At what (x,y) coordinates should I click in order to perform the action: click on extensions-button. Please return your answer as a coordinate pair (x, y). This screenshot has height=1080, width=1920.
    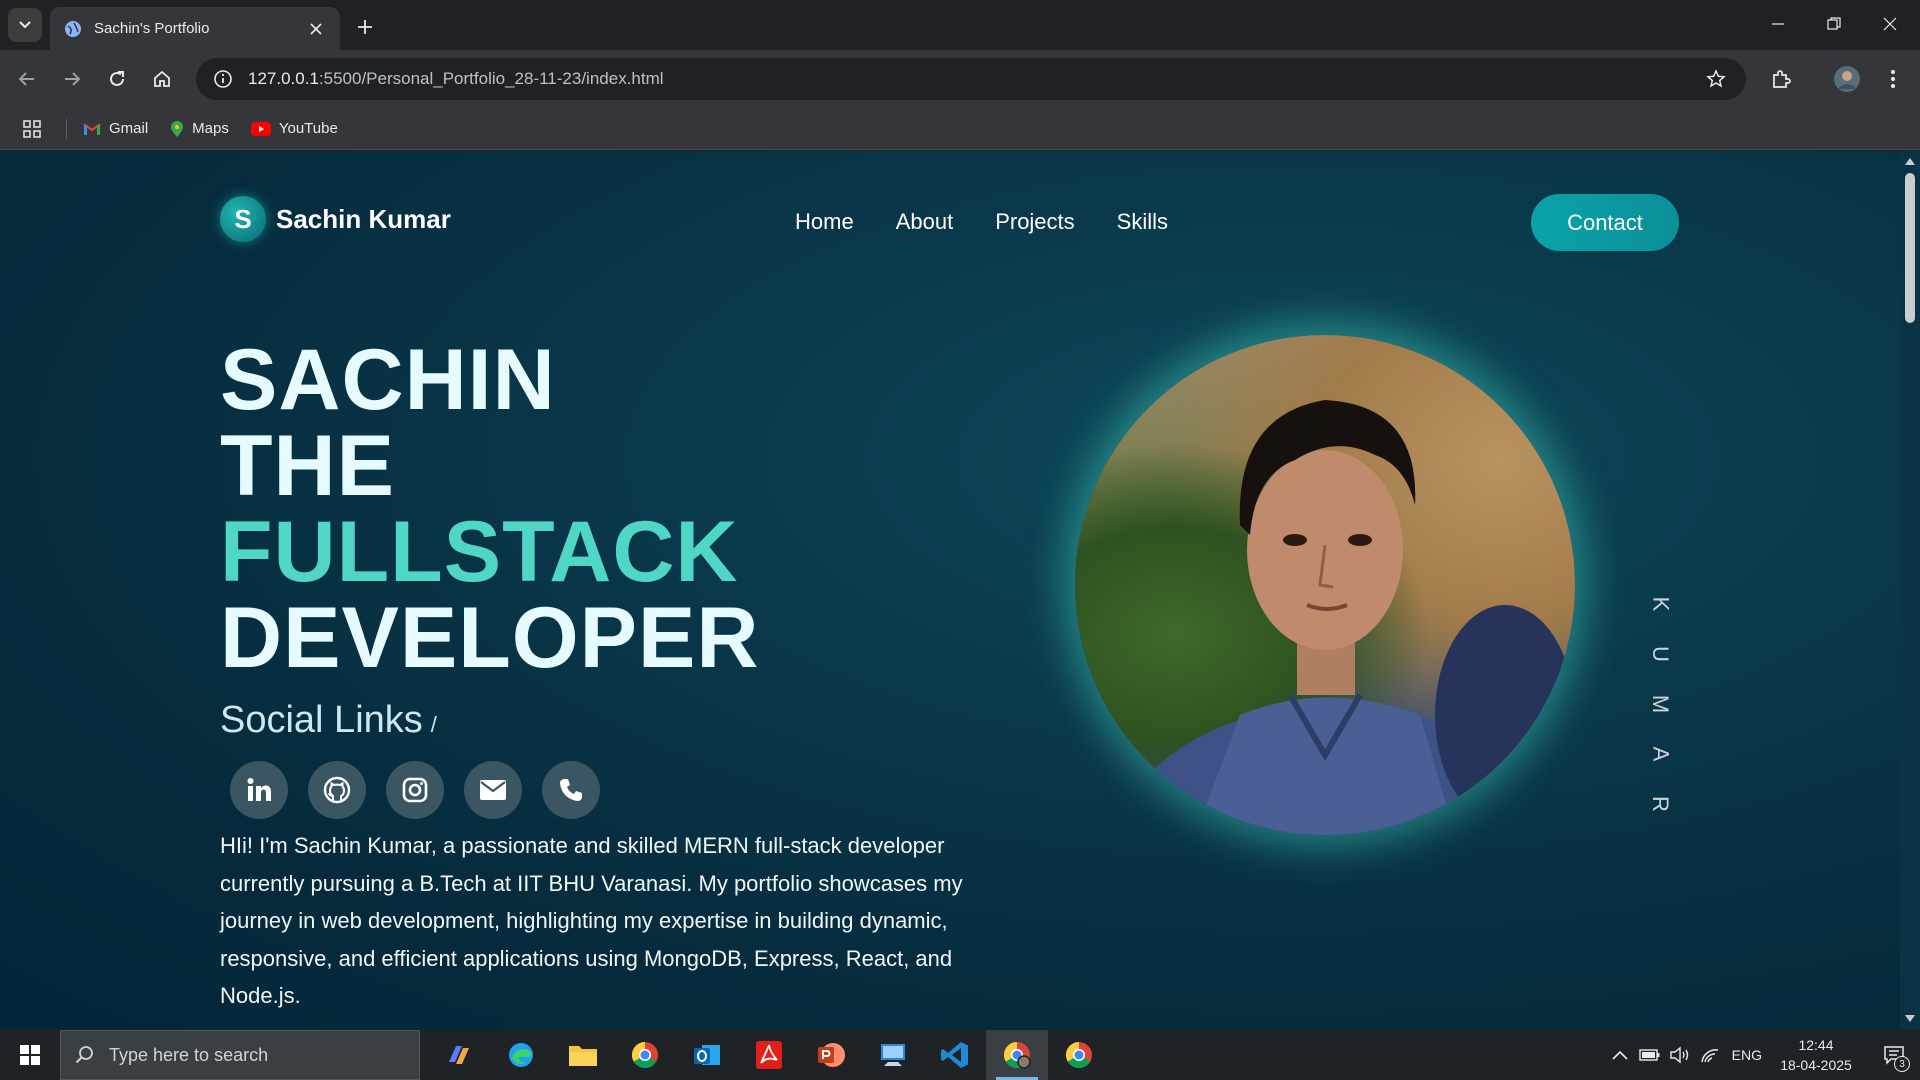
    Looking at the image, I should click on (1781, 79).